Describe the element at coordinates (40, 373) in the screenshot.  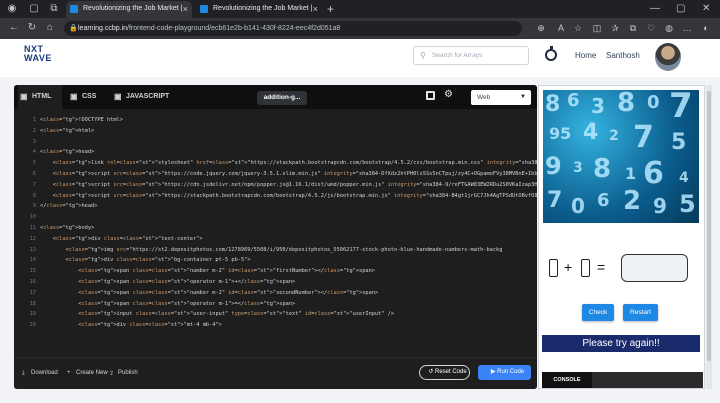
I see `download-button: ⤓ Download` at that location.